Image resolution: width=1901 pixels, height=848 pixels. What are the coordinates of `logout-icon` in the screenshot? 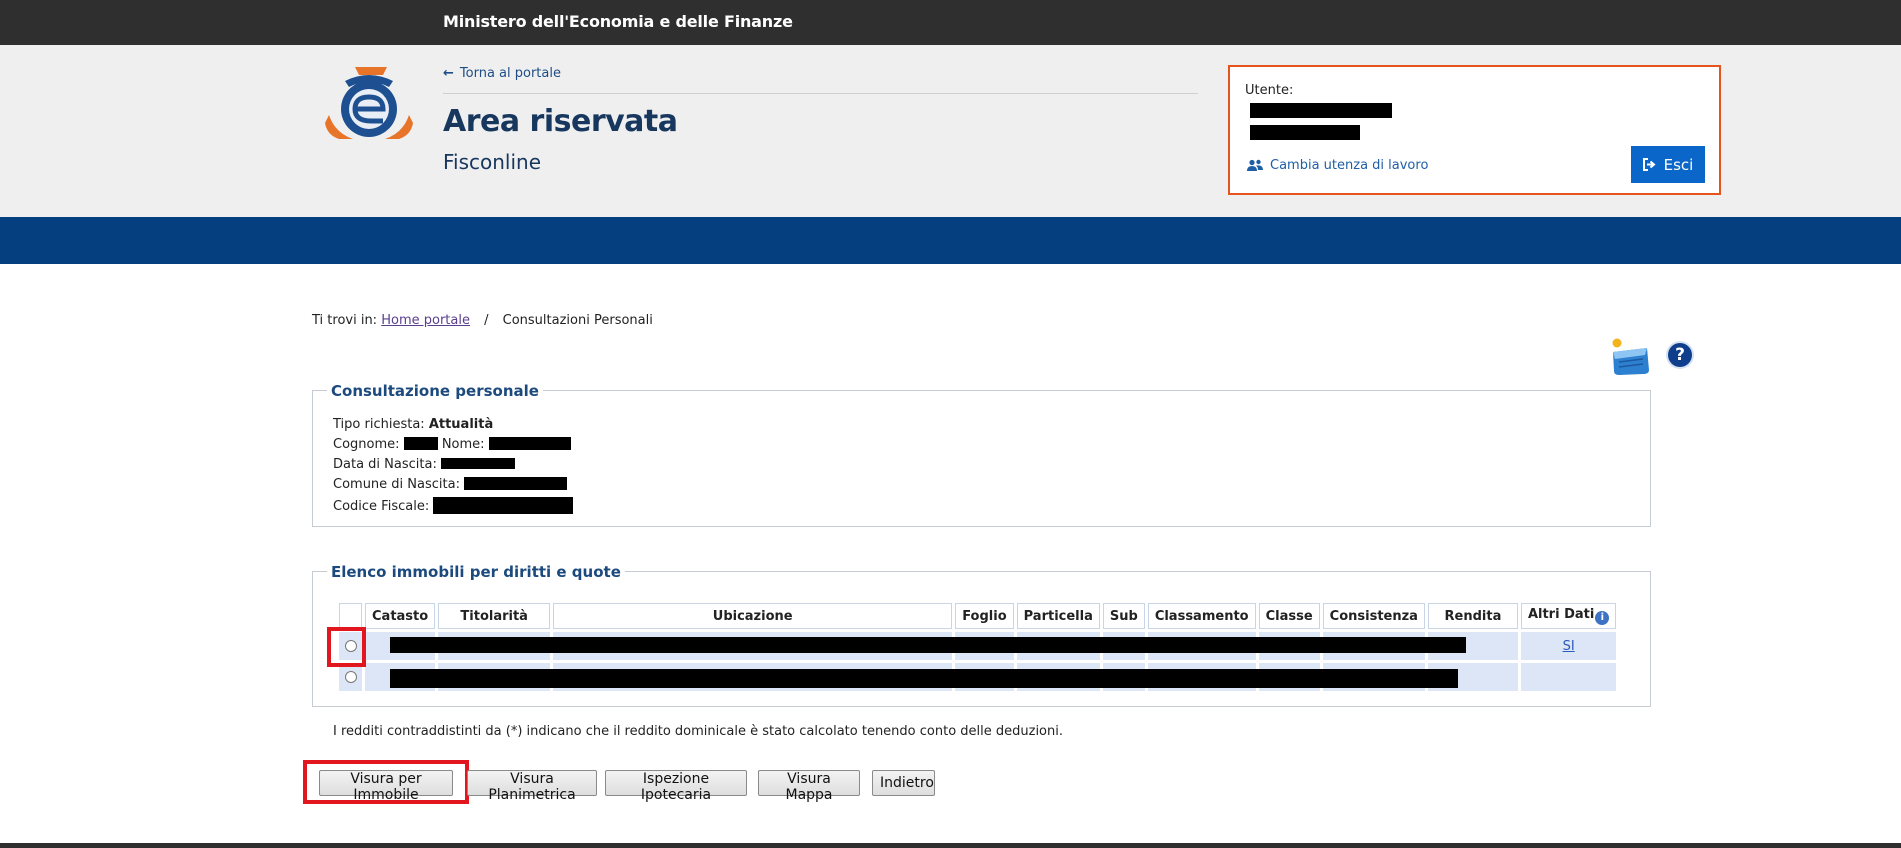 It's located at (1649, 164).